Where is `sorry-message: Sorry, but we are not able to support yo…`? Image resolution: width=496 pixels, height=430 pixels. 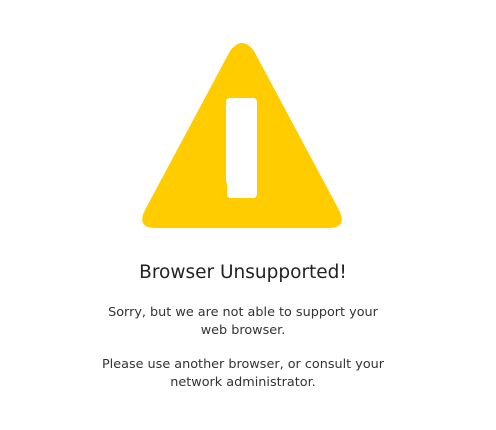 sorry-message: Sorry, but we are not able to support yo… is located at coordinates (243, 322).